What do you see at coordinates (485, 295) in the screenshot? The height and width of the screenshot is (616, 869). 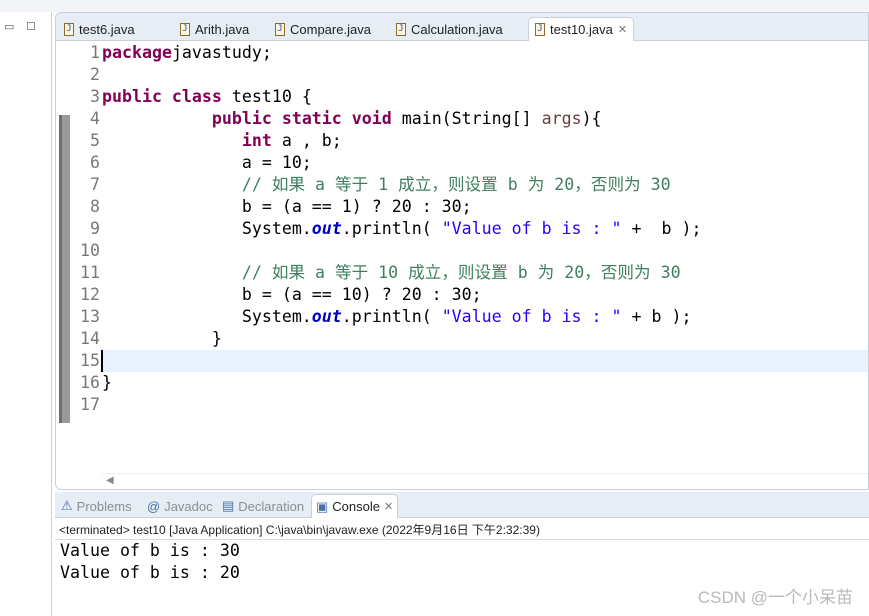 I see `code-line: b = (a == 10) ? 20 : 30;` at bounding box center [485, 295].